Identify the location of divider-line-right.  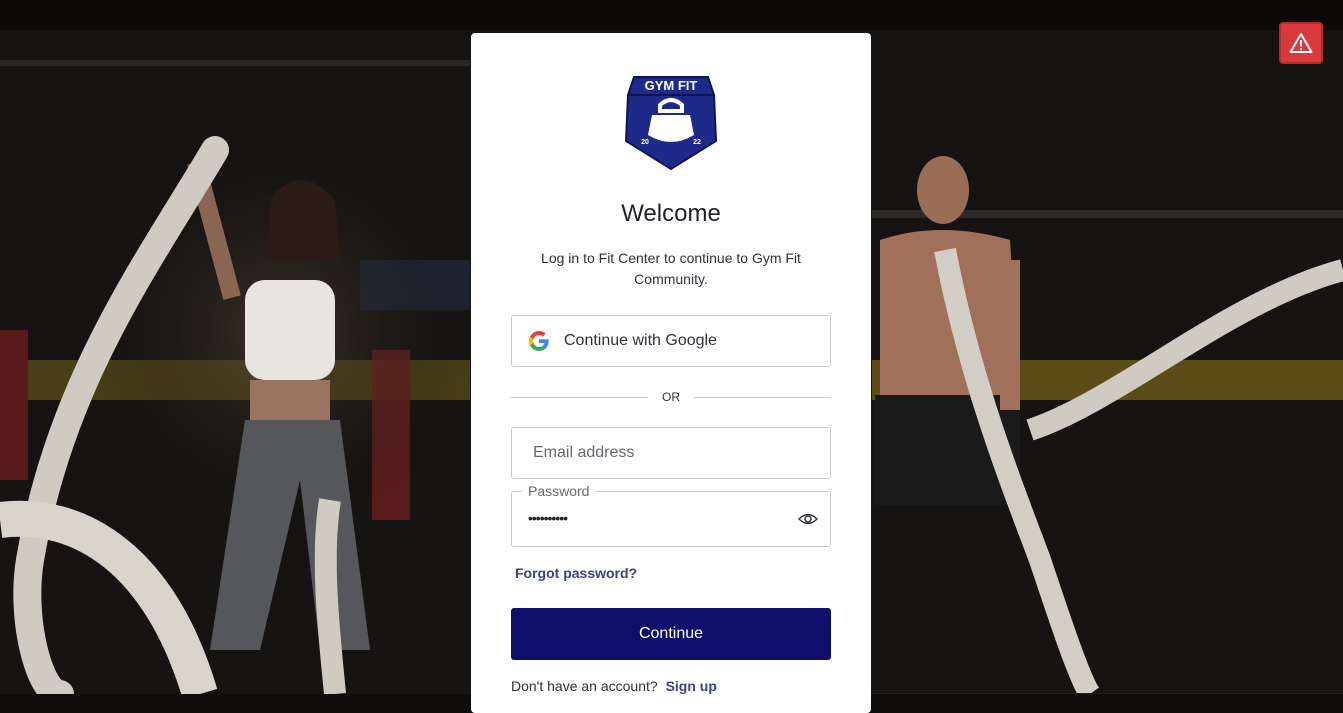
(762, 397).